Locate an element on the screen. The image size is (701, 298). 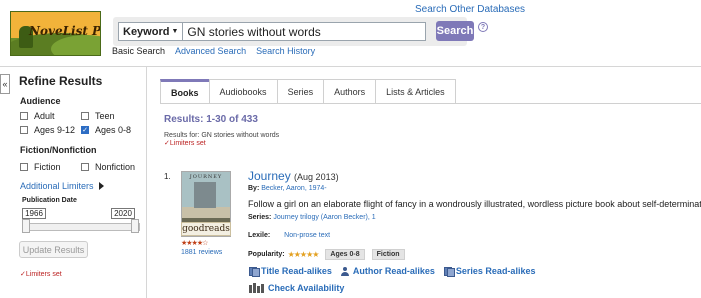
lexile-link: Non-prose text is located at coordinates (307, 235).